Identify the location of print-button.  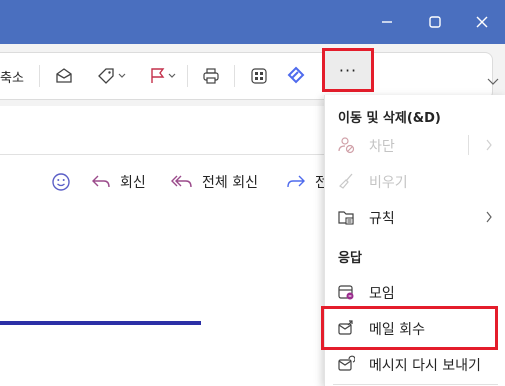
(211, 76).